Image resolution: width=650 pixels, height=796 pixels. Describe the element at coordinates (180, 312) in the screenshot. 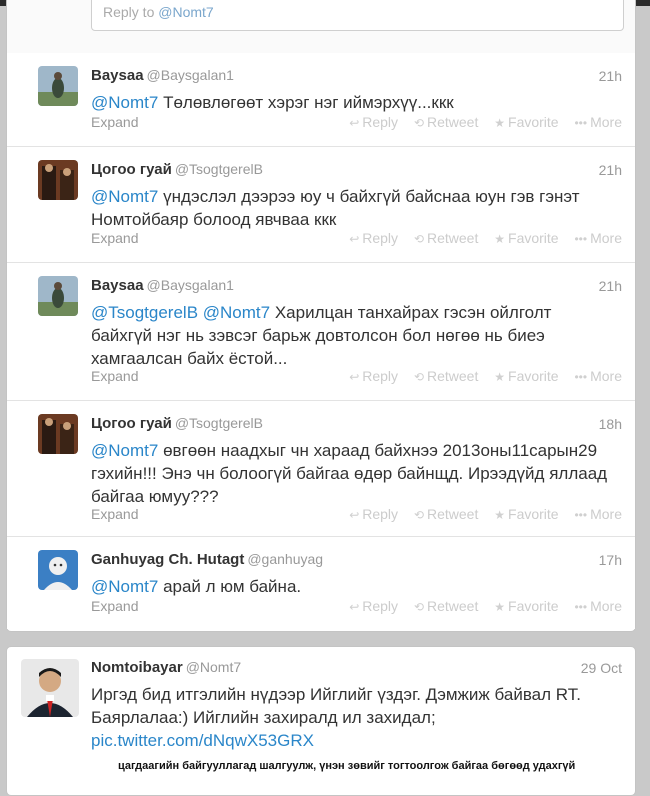

I see `tweet-mention: @TsogtgerelB @Nomt7` at that location.